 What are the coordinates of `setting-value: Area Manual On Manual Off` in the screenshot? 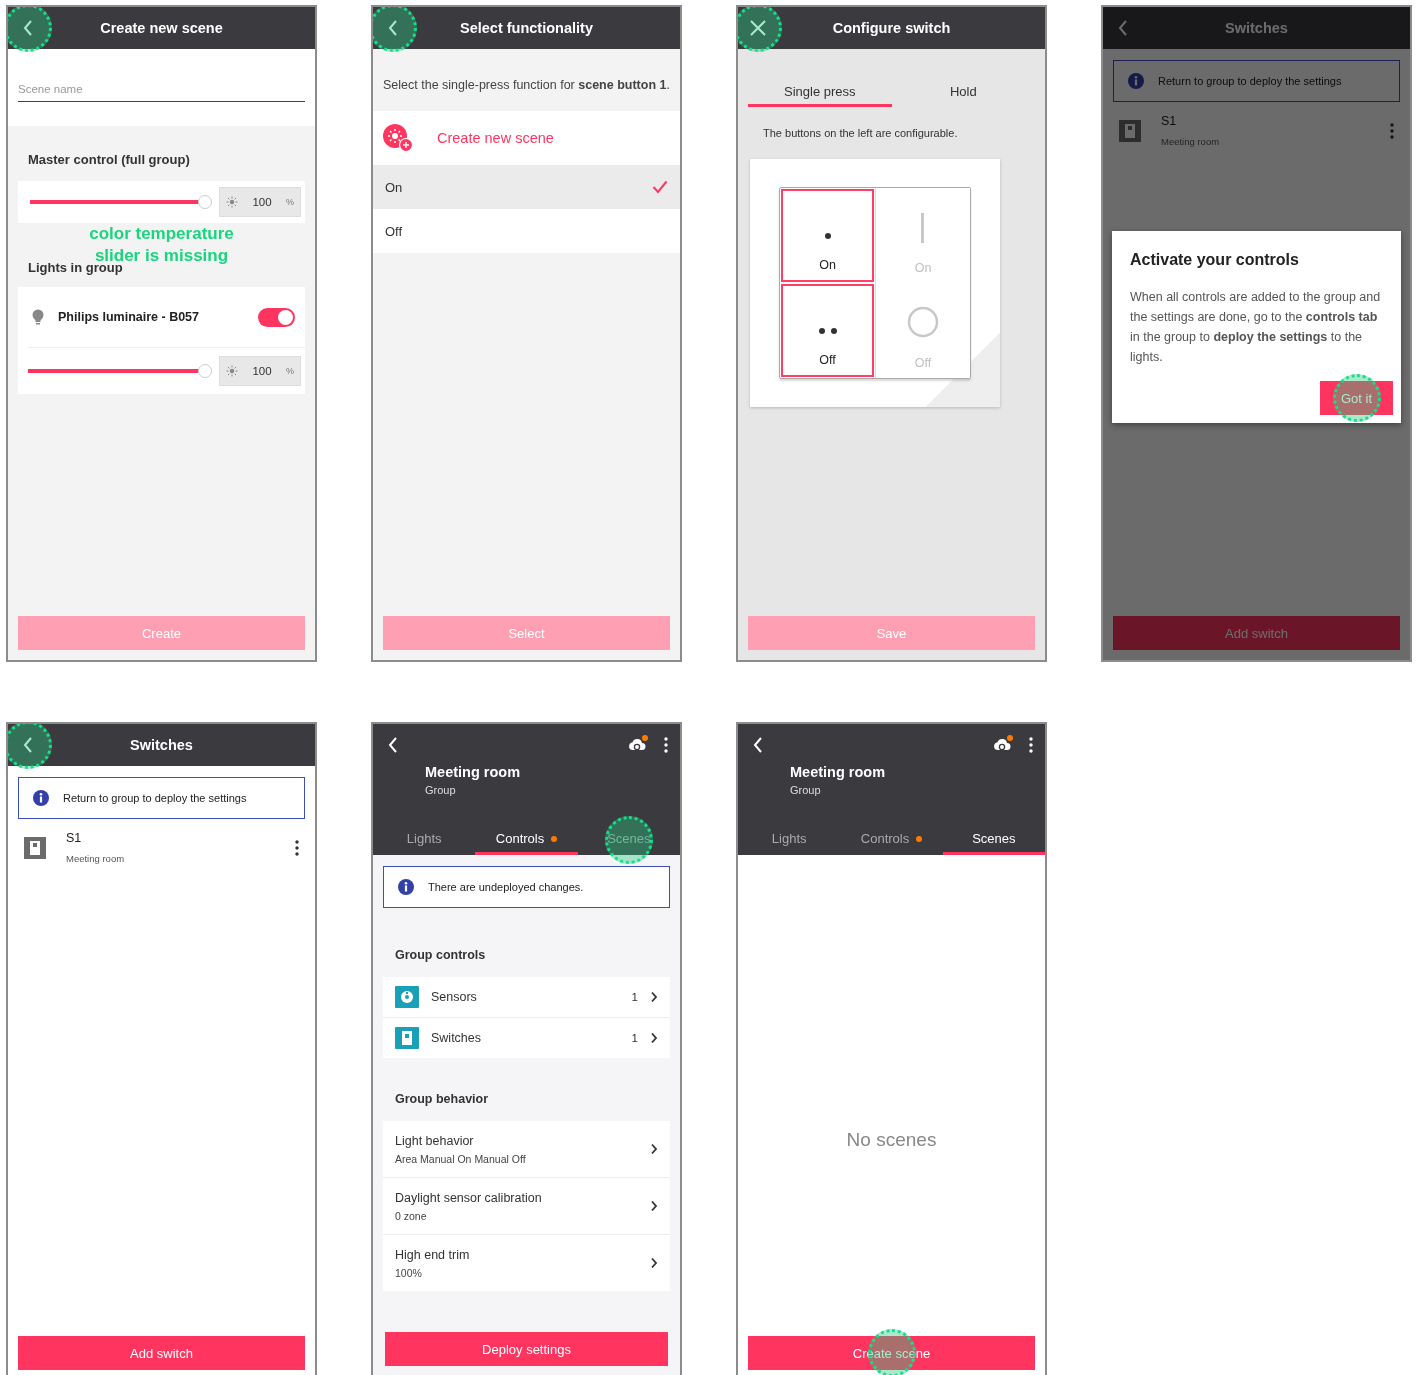 It's located at (461, 1158).